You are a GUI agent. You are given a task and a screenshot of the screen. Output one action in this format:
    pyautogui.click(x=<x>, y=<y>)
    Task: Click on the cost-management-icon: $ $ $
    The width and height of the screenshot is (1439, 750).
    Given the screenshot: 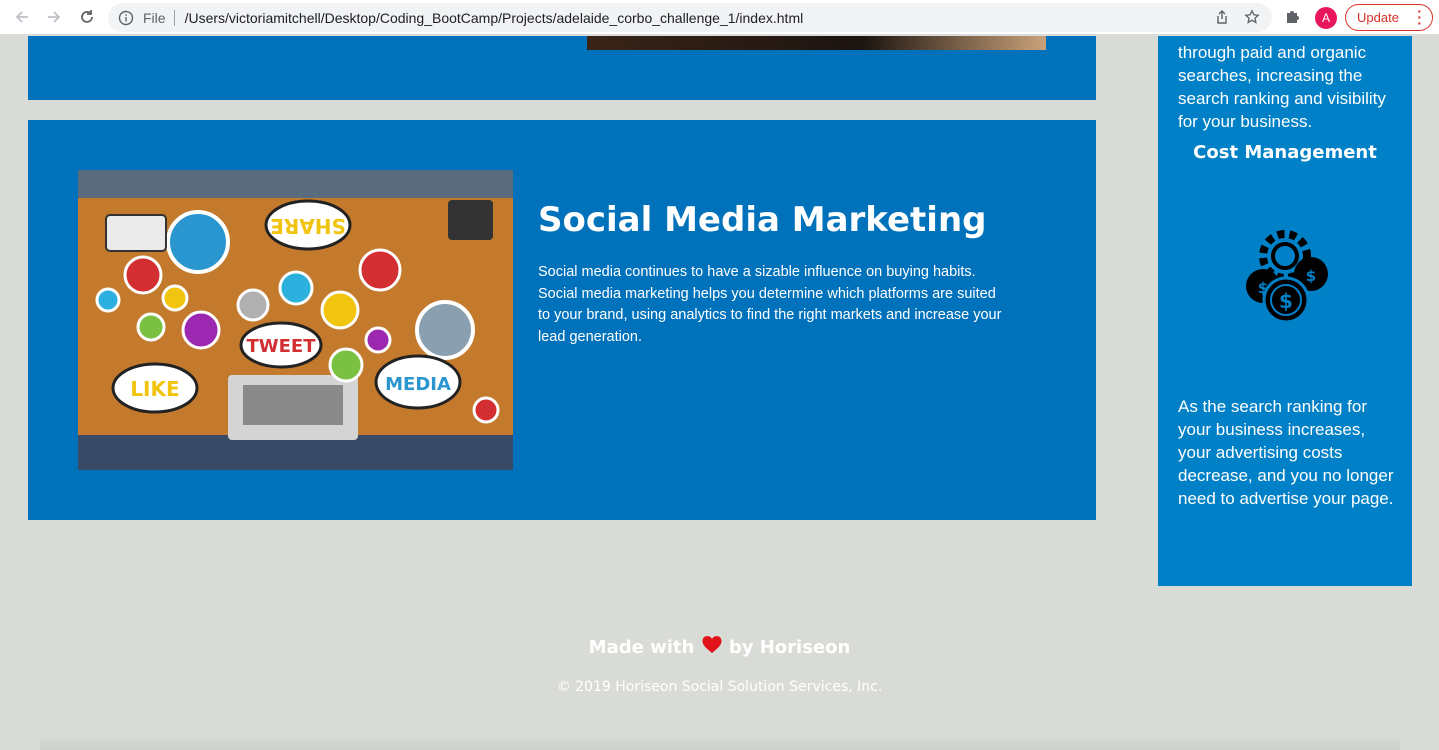 What is the action you would take?
    pyautogui.click(x=1285, y=276)
    